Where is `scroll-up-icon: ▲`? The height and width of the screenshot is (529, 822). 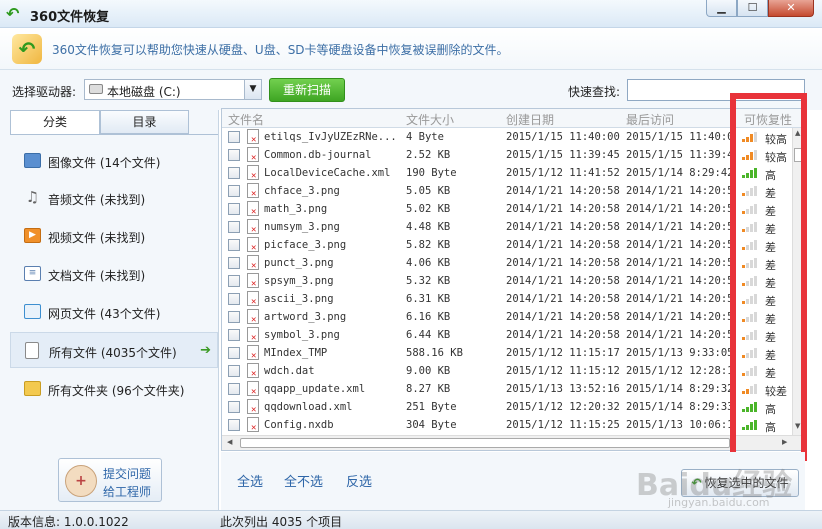
scroll-up-icon: ▲ is located at coordinates (797, 133).